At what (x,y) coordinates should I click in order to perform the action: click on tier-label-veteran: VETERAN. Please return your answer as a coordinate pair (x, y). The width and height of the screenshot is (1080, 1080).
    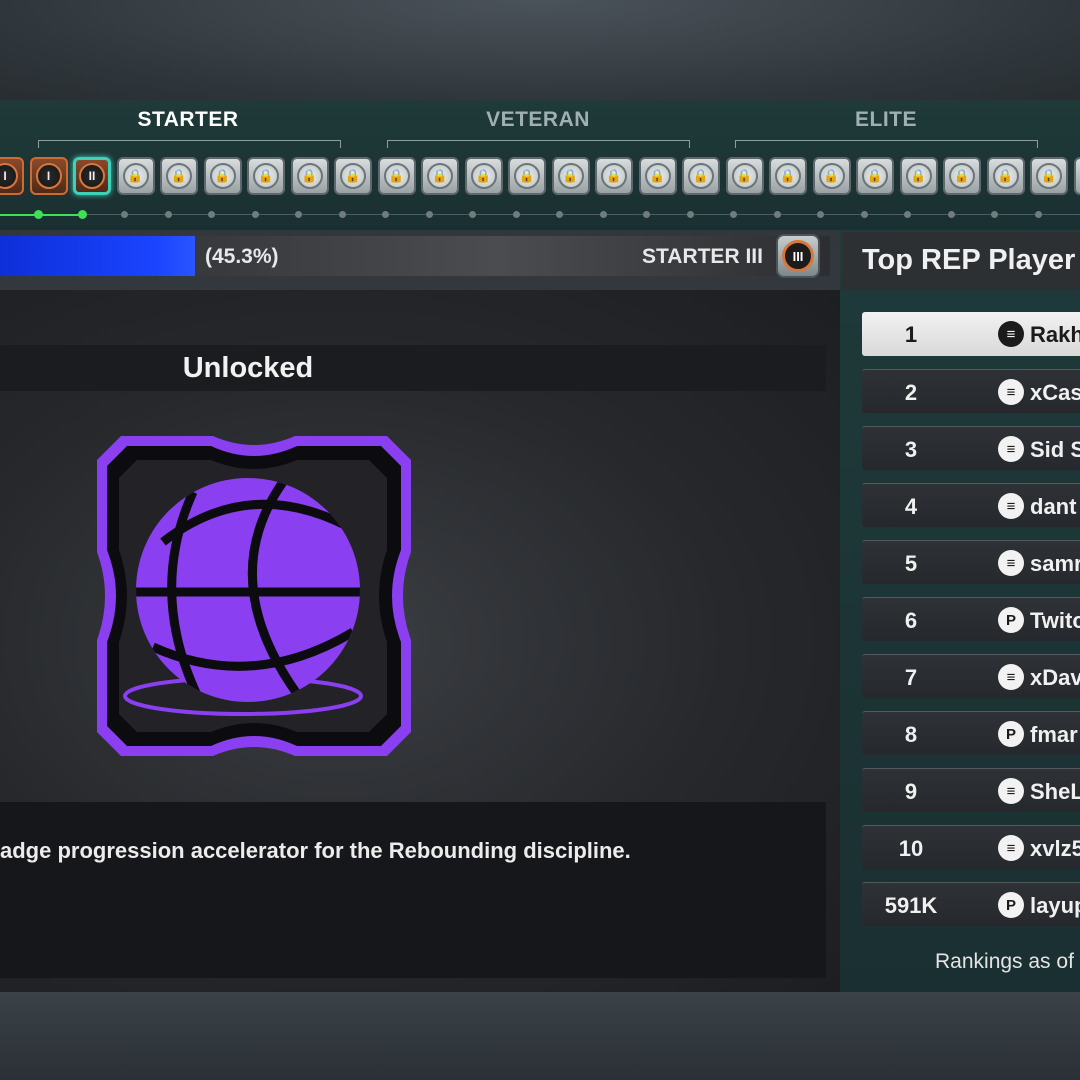
    Looking at the image, I should click on (538, 119).